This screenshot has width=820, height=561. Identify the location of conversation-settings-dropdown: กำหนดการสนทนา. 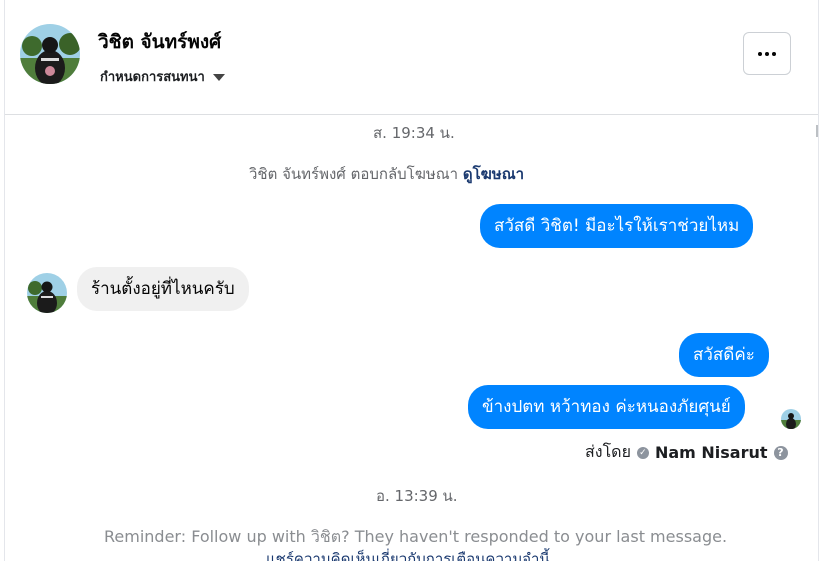
(162, 76).